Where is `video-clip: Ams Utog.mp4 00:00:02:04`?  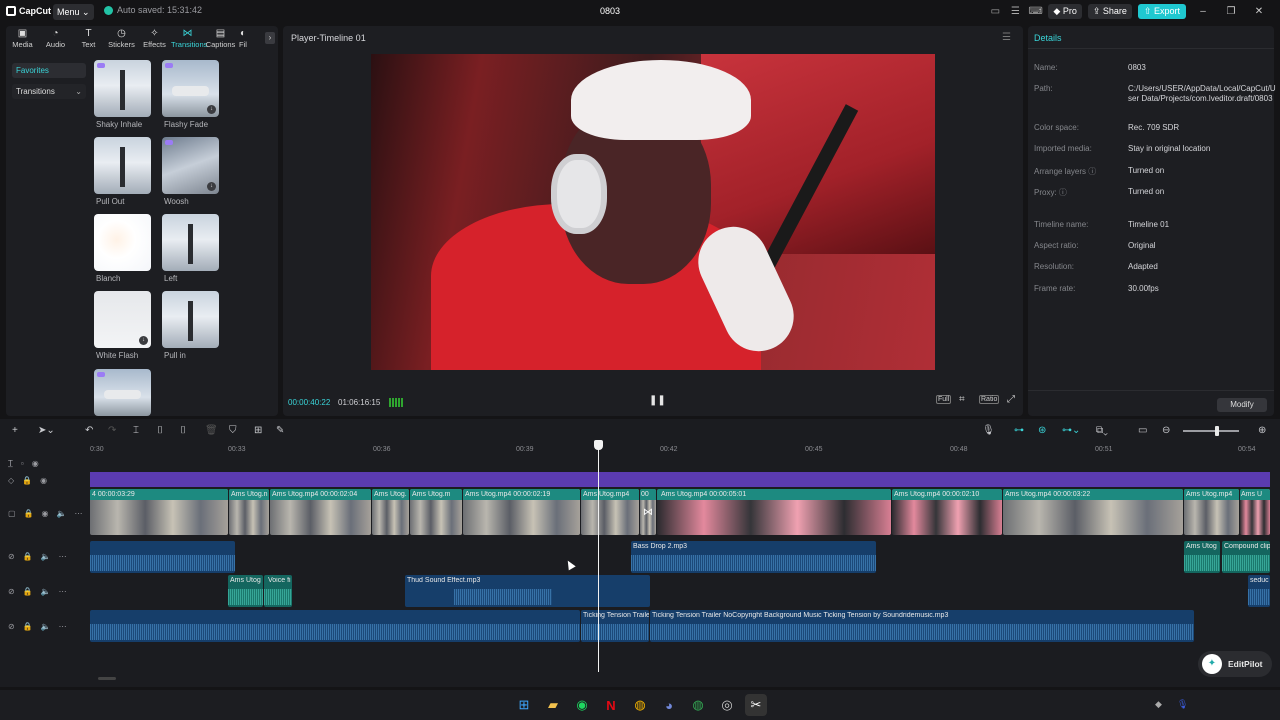 video-clip: Ams Utog.mp4 00:00:02:04 is located at coordinates (320, 512).